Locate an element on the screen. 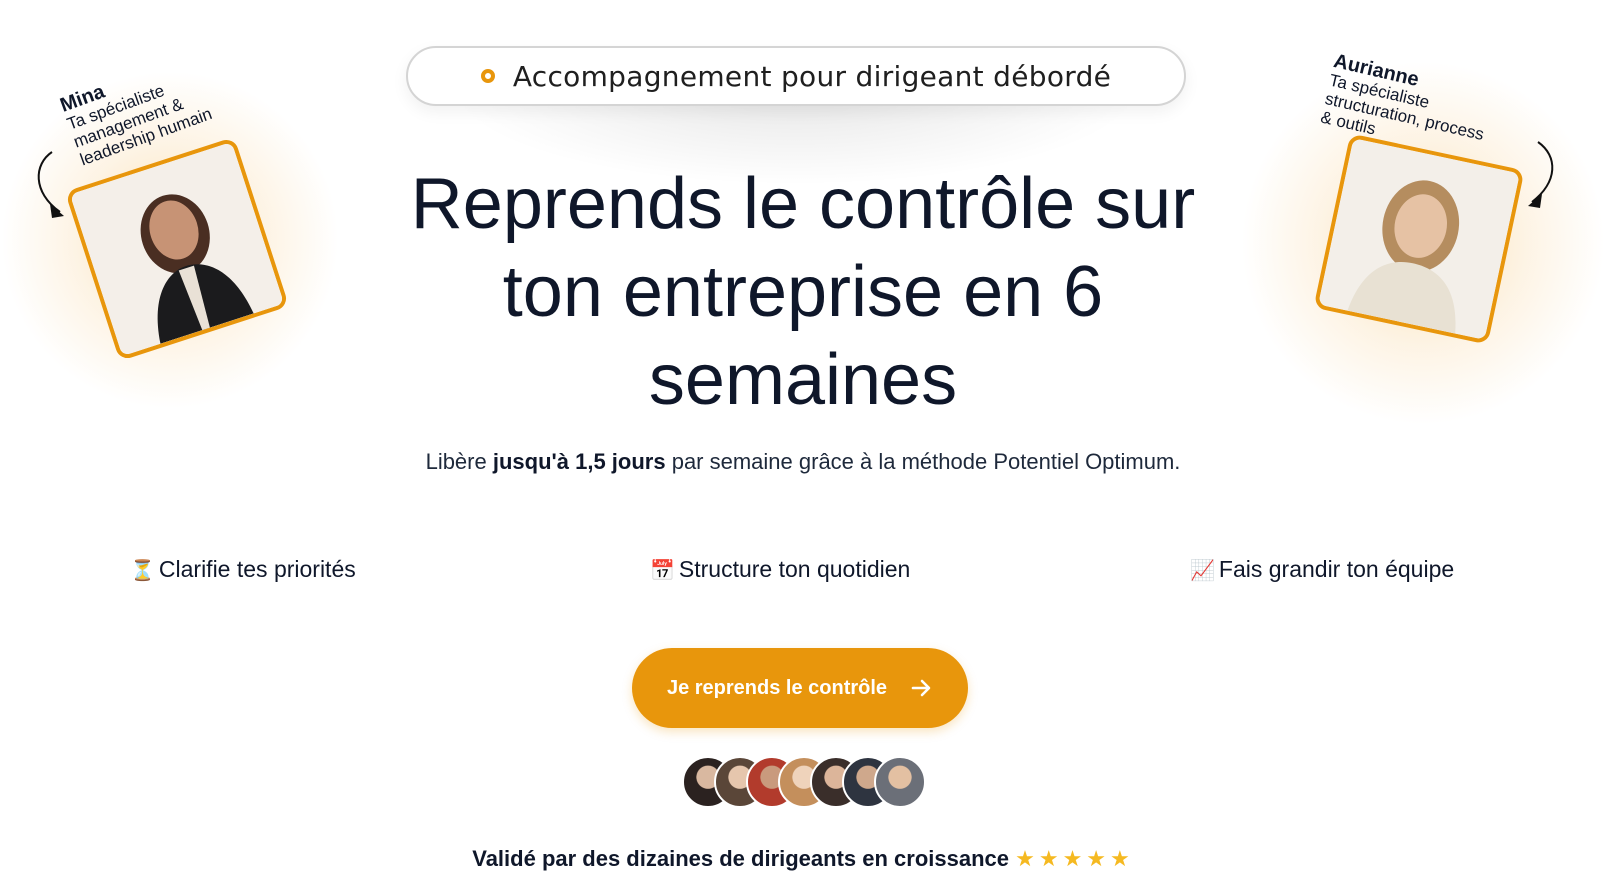 This screenshot has width=1606, height=892. subtitle-pre: Libère is located at coordinates (459, 461).